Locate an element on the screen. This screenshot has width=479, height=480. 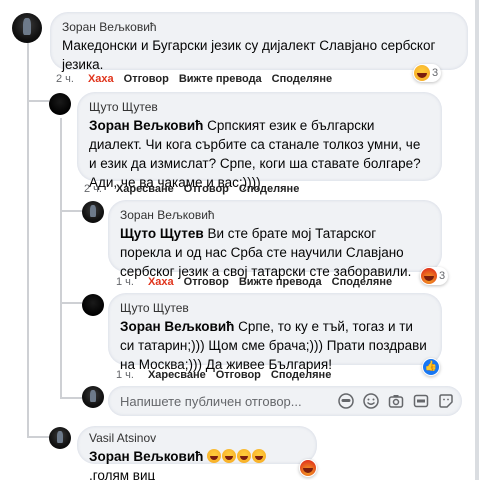
sticker-icon is located at coordinates (446, 401).